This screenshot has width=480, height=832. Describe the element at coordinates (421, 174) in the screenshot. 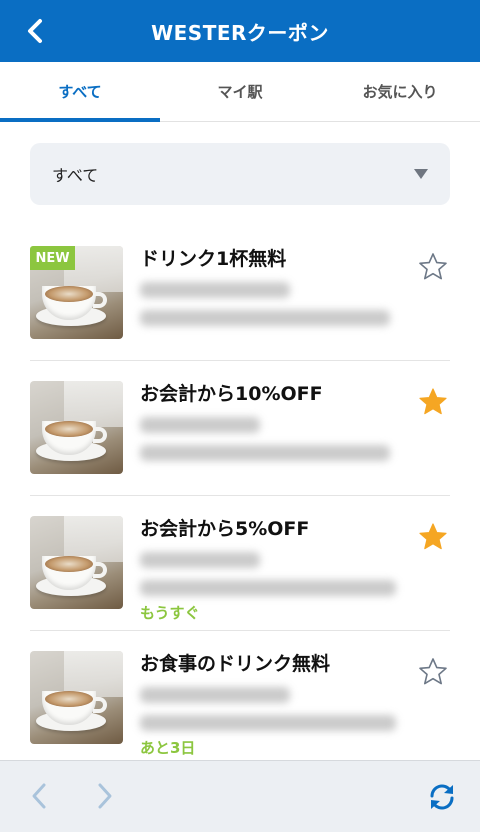

I see `dropdown-caret-icon` at that location.